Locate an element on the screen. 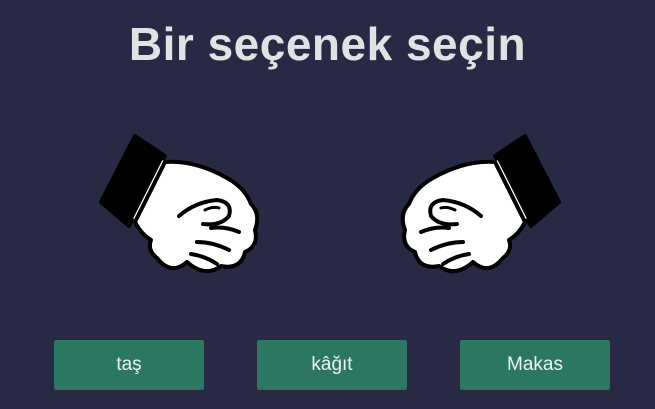 The width and height of the screenshot is (655, 409). player-hand is located at coordinates (180, 205).